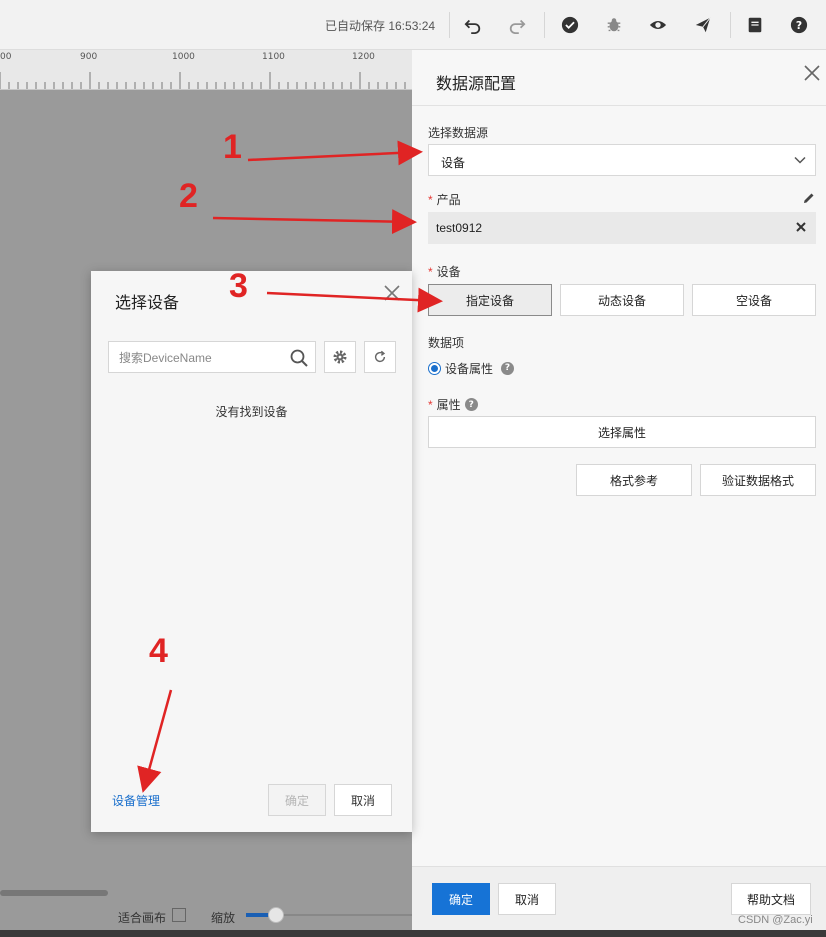 The width and height of the screenshot is (826, 937). I want to click on help-icon: ?, so click(799, 25).